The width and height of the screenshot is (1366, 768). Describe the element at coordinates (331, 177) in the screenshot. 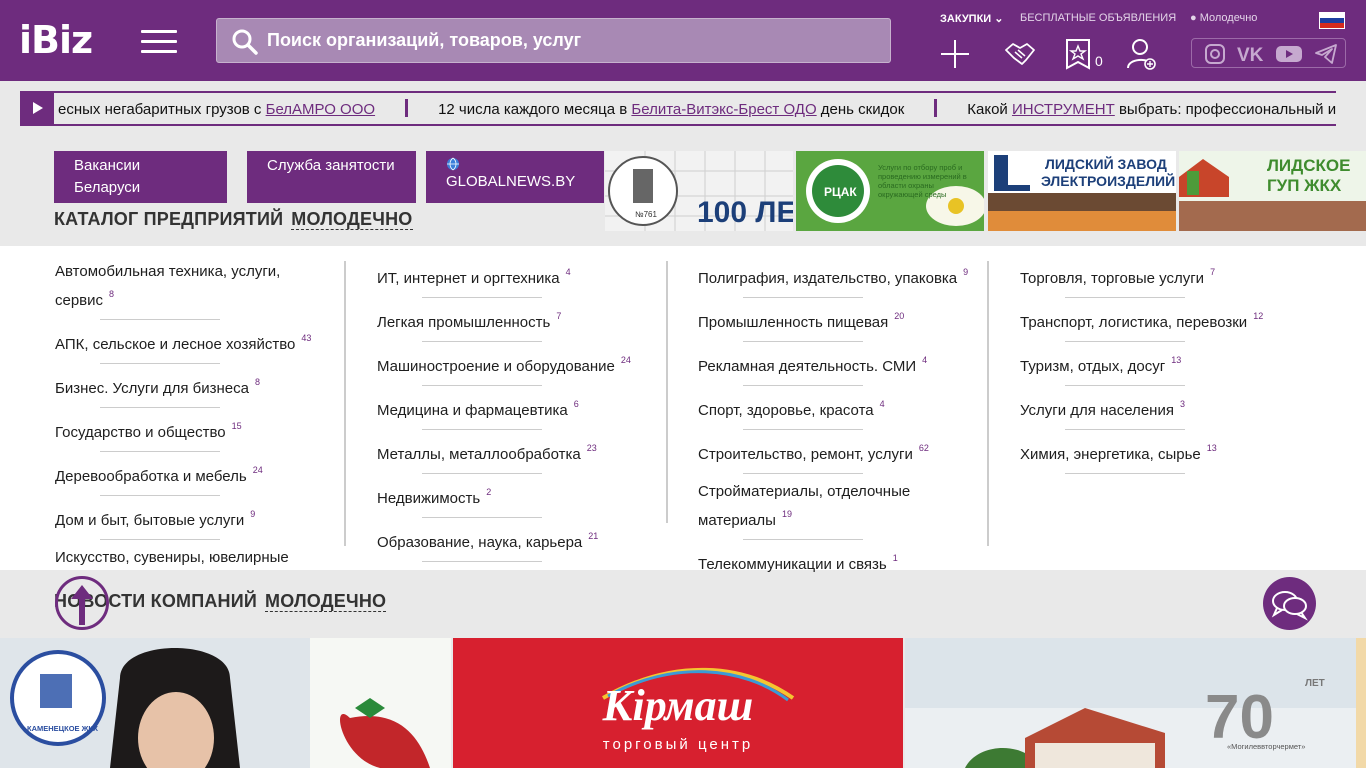

I see `employment-service-button: Служба занятости` at that location.